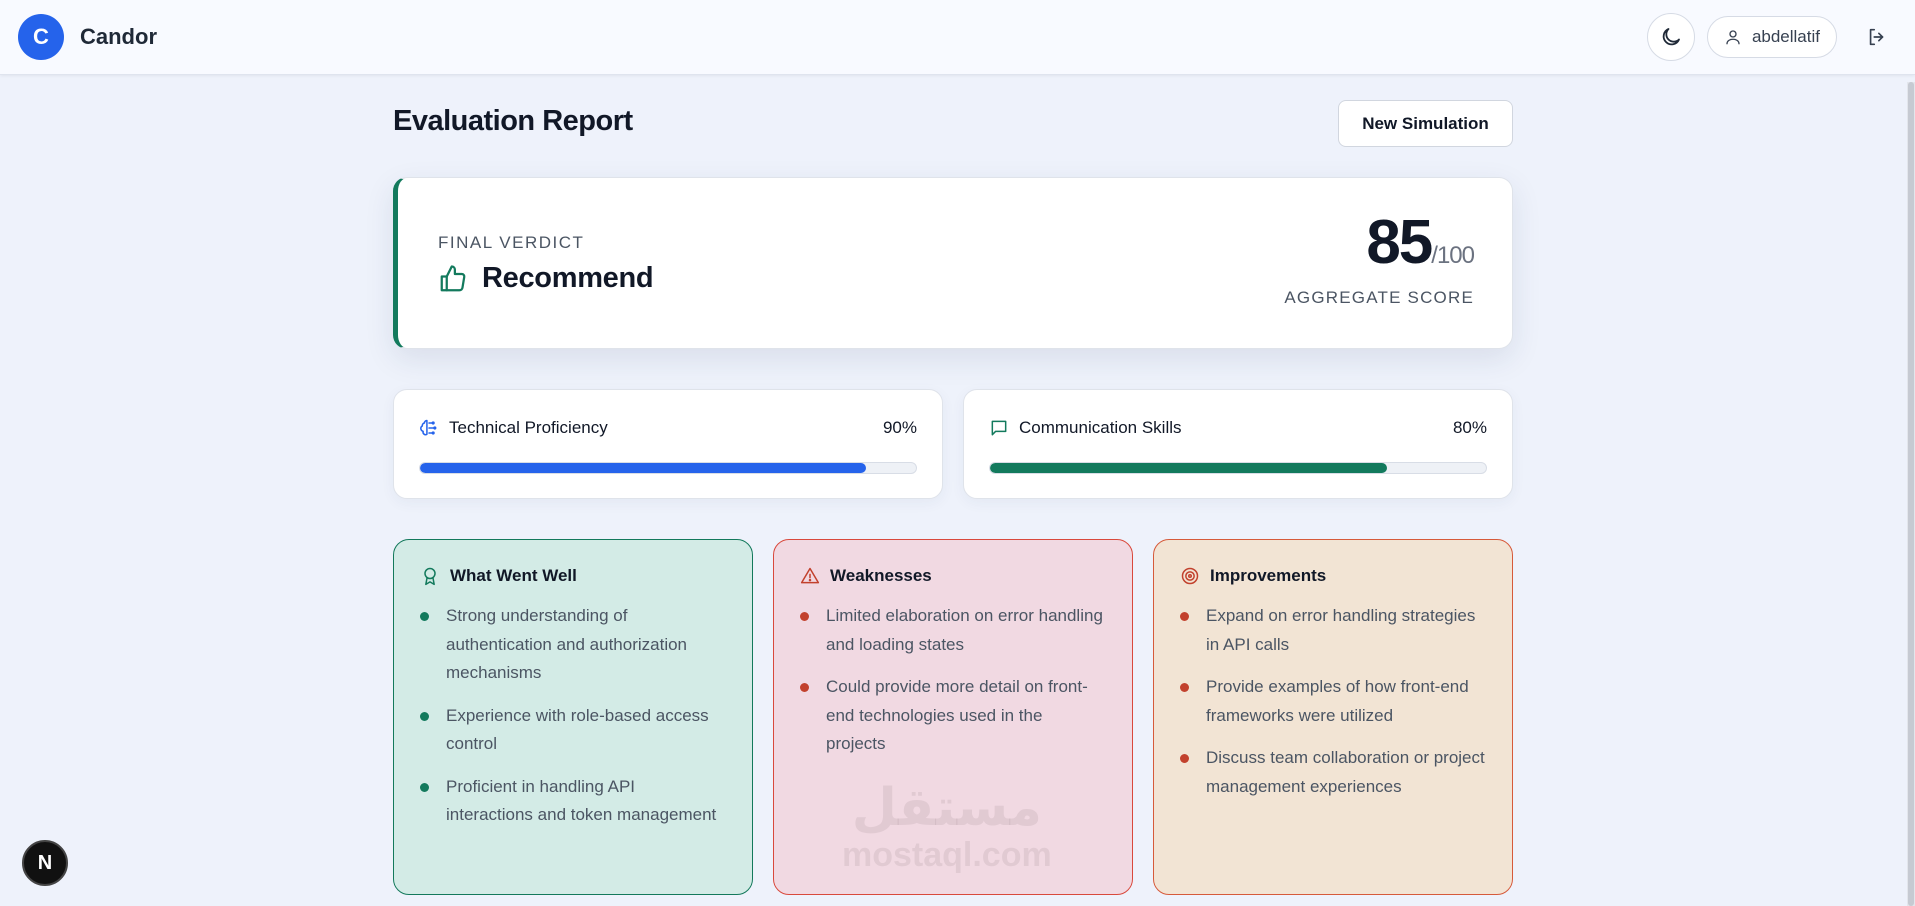 This screenshot has width=1915, height=906. Describe the element at coordinates (430, 576) in the screenshot. I see `award-icon` at that location.